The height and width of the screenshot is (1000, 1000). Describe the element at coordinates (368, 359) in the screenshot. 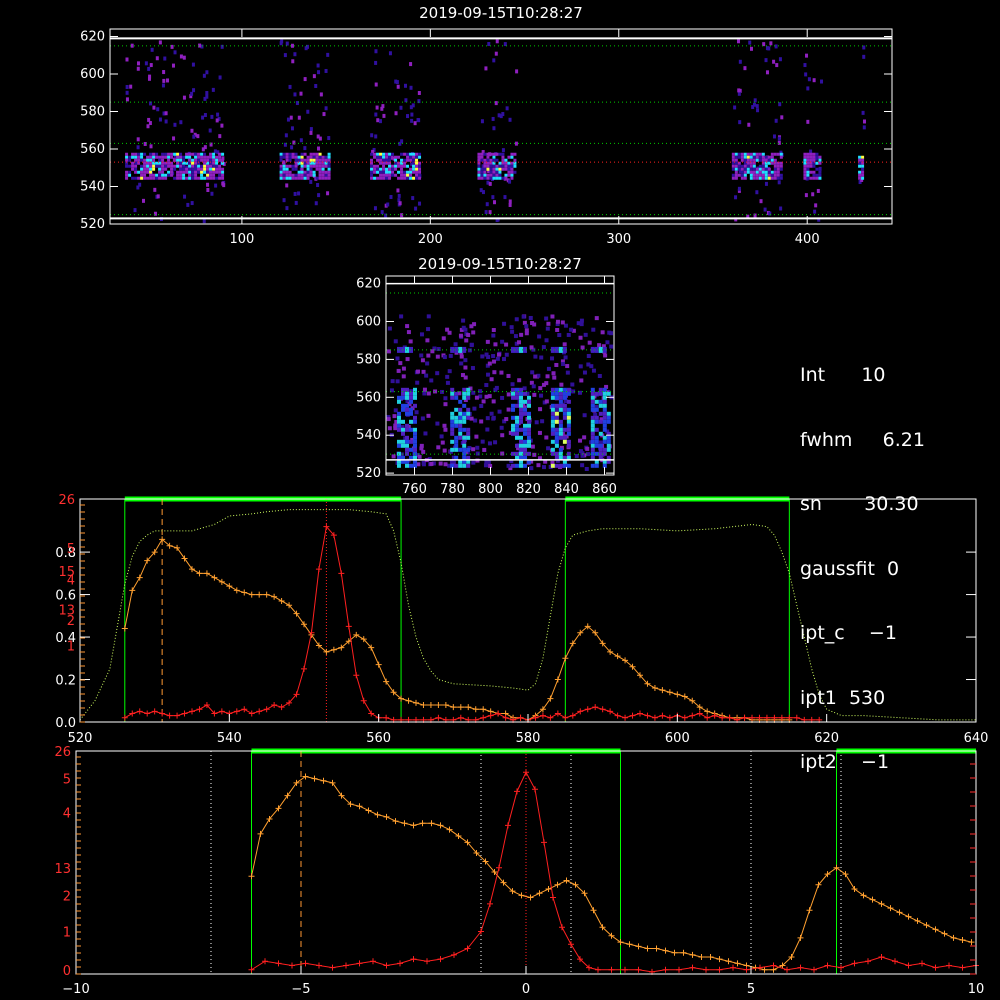

I see `slitjaw-y-tick-label: 580` at that location.